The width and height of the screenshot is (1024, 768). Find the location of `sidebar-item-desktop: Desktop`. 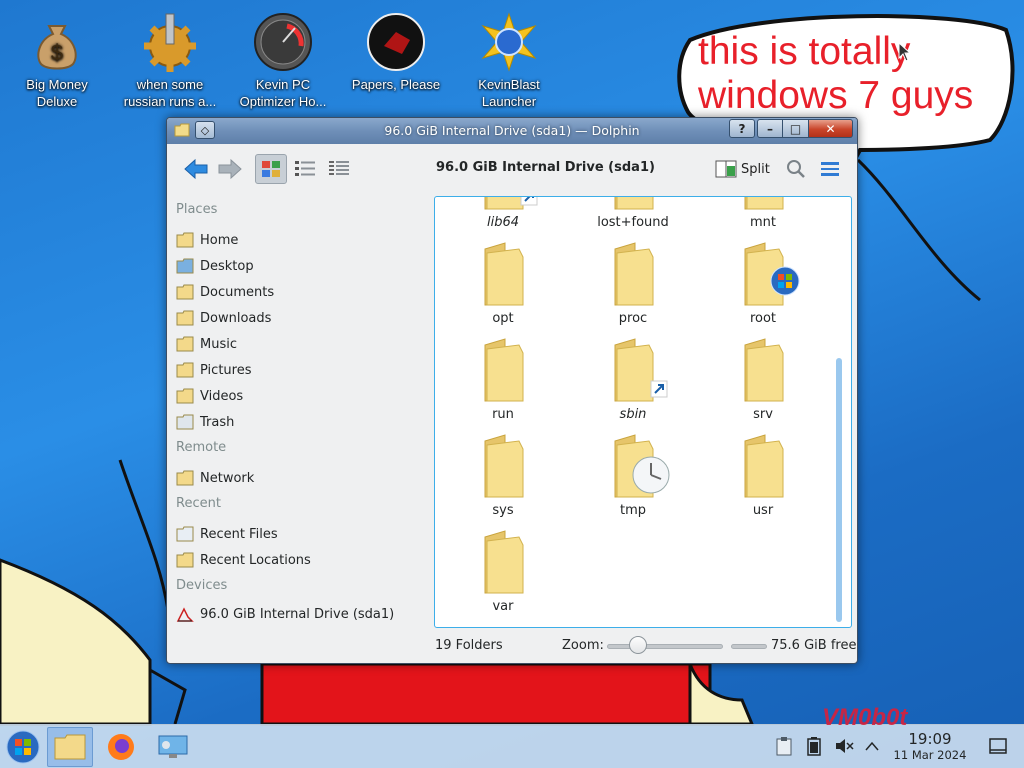

sidebar-item-desktop: Desktop is located at coordinates (301, 266).